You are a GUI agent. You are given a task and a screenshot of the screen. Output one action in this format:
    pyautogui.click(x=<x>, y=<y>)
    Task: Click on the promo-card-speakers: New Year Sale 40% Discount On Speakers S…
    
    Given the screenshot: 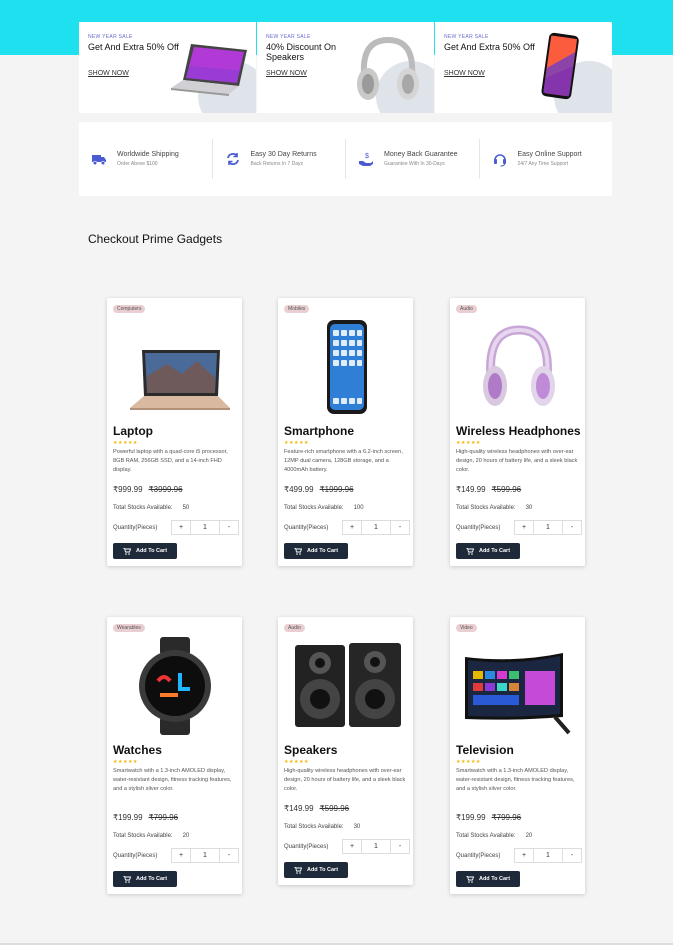 What is the action you would take?
    pyautogui.click(x=345, y=67)
    